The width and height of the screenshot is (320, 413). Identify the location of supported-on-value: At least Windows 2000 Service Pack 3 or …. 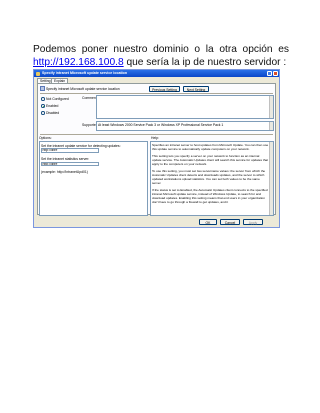
(161, 124).